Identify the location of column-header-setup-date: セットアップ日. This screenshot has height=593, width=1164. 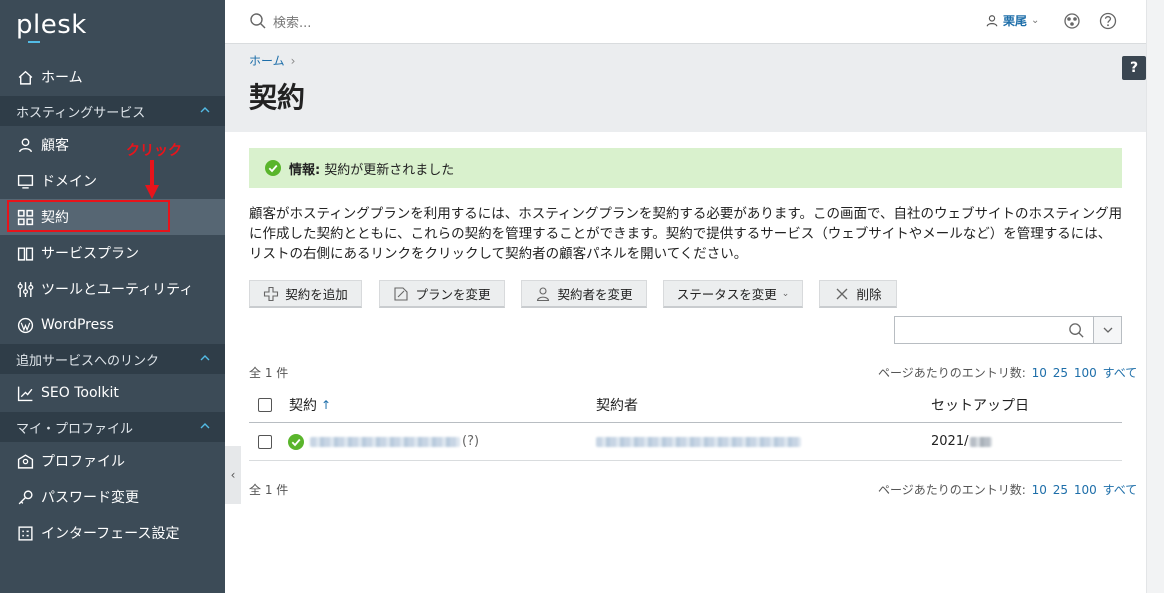
(980, 405).